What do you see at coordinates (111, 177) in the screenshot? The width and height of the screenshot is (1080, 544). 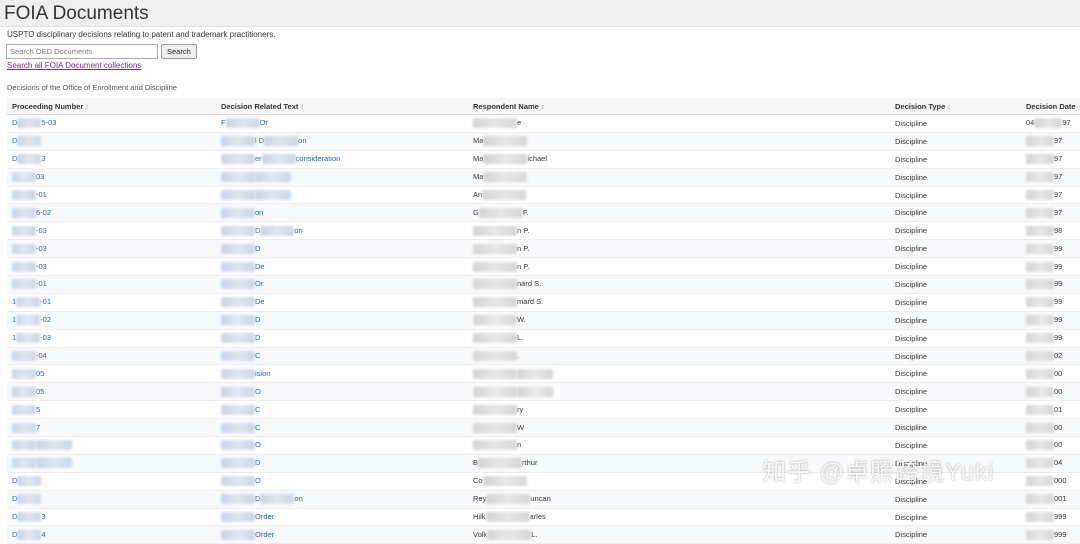 I see `proceeding-number-link: 03` at bounding box center [111, 177].